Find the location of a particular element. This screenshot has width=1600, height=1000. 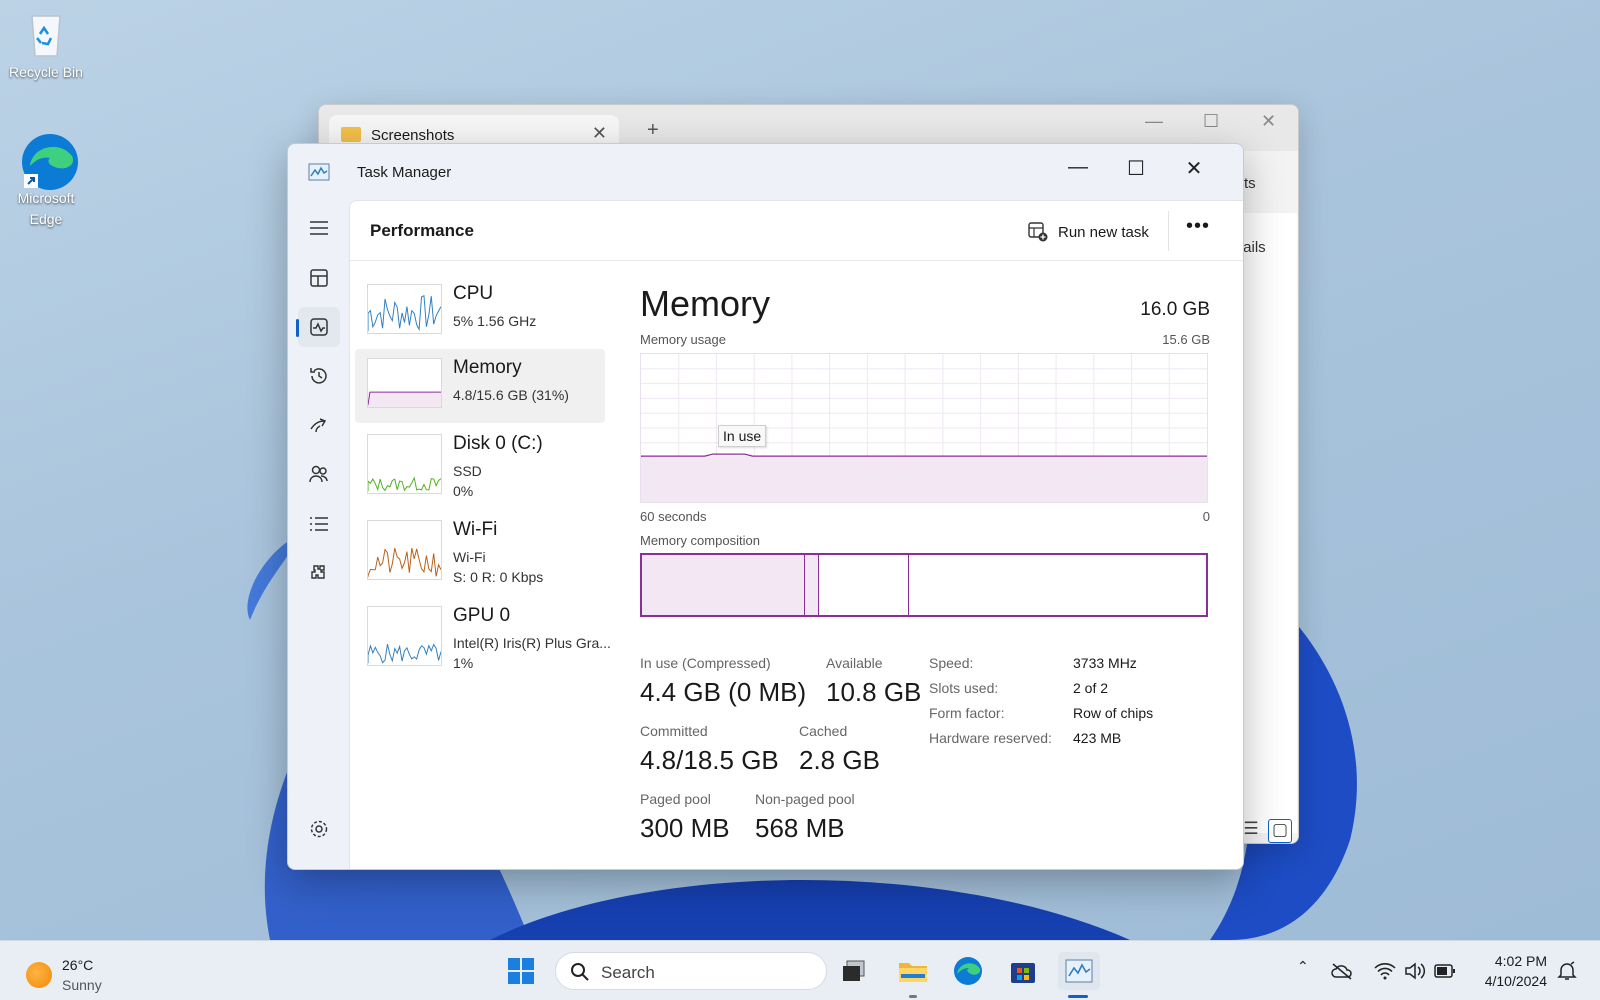

resource-detail: 5% 1.56 GHz is located at coordinates (495, 321).